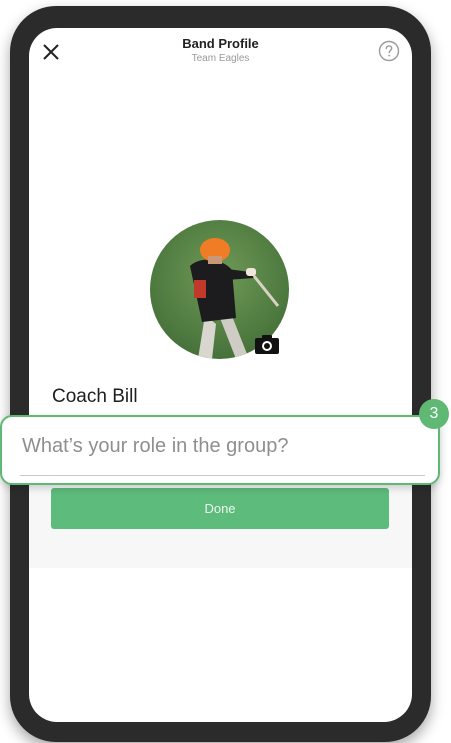 Image resolution: width=451 pixels, height=743 pixels. I want to click on step-badge: 3, so click(434, 414).